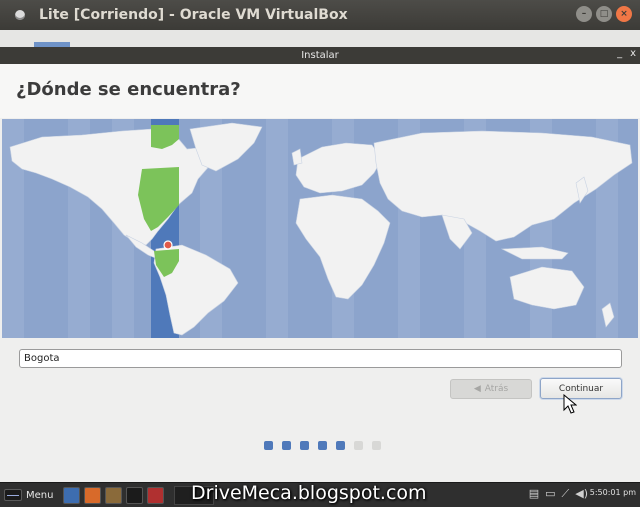 This screenshot has height=507, width=640. Describe the element at coordinates (633, 53) in the screenshot. I see `installer-close-icon: x` at that location.